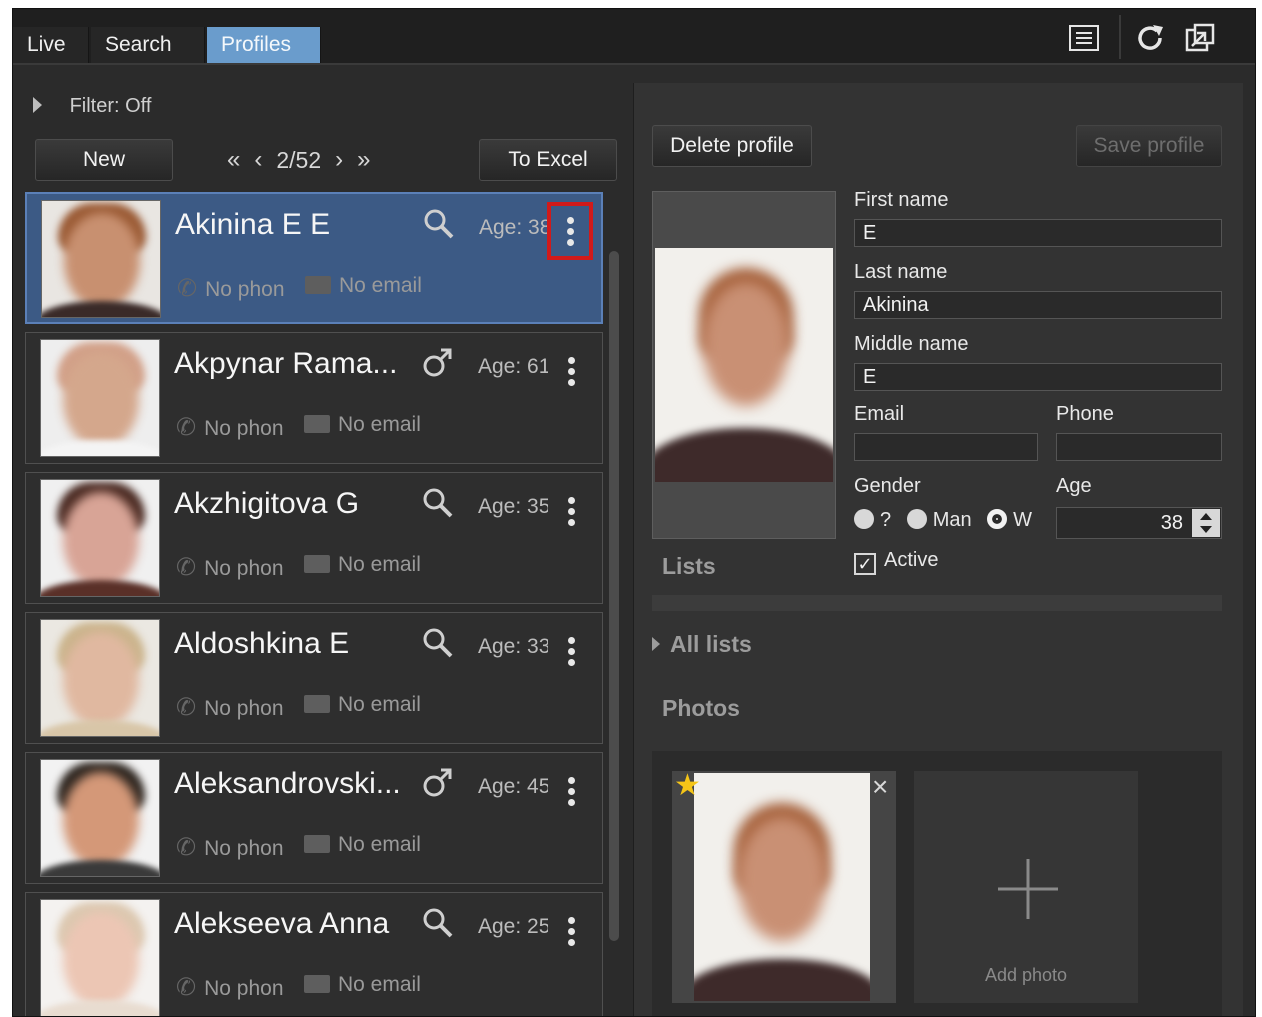  Describe the element at coordinates (1026, 975) in the screenshot. I see `add-photo-label: Add photo` at that location.